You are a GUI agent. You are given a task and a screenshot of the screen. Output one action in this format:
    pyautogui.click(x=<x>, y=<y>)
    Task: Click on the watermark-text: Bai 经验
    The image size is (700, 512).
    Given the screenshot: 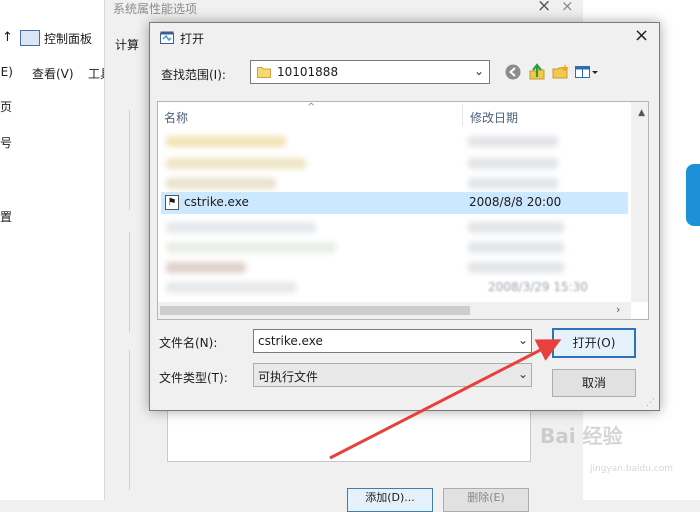 What is the action you would take?
    pyautogui.click(x=581, y=436)
    